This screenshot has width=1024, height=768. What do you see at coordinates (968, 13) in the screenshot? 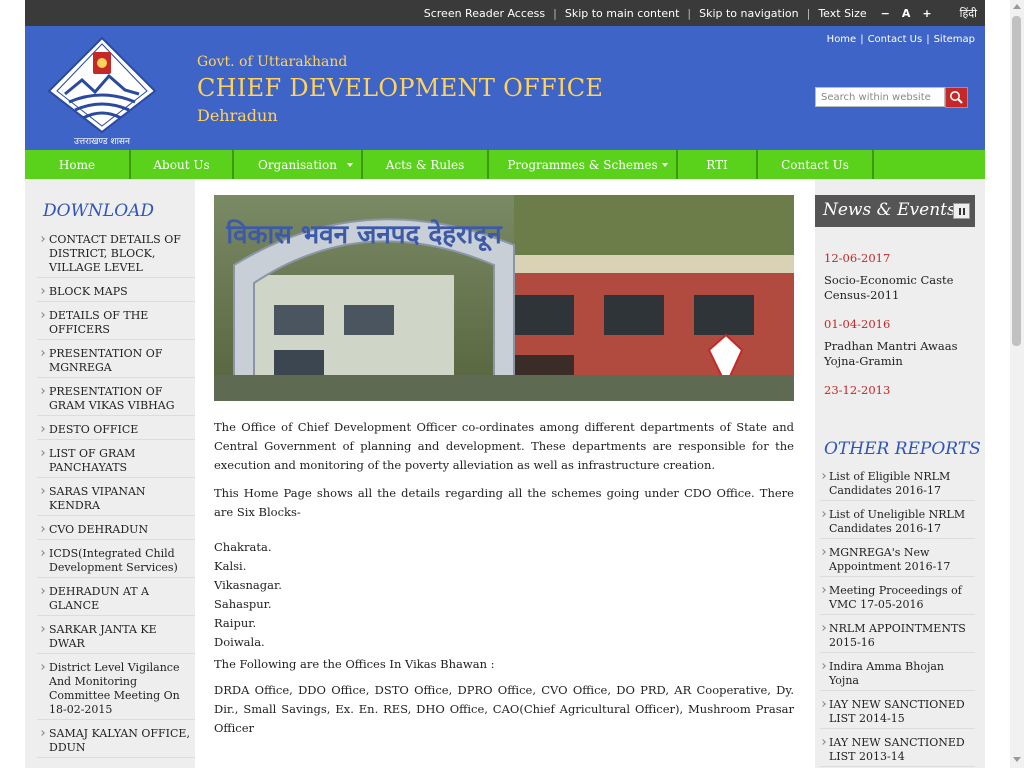
I see `hindi-link: हिंदी` at bounding box center [968, 13].